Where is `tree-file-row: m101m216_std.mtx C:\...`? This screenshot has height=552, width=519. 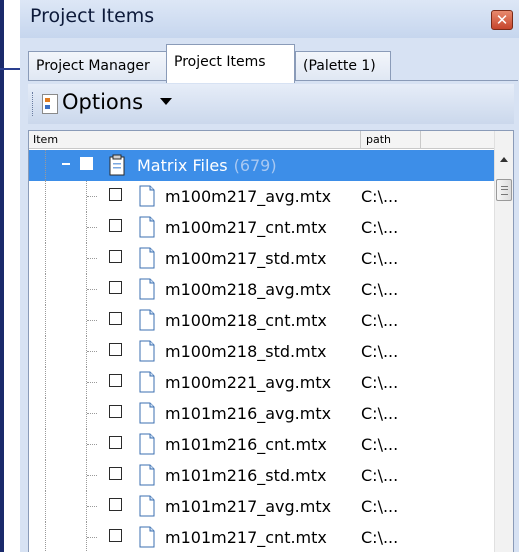
tree-file-row: m101m216_std.mtx C:\... is located at coordinates (261, 475).